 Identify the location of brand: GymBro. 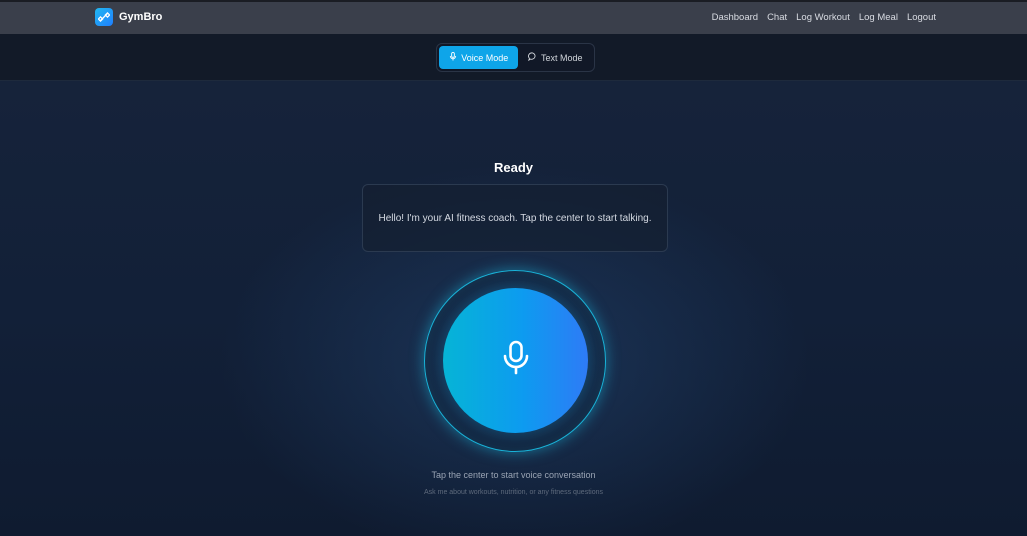
(128, 17).